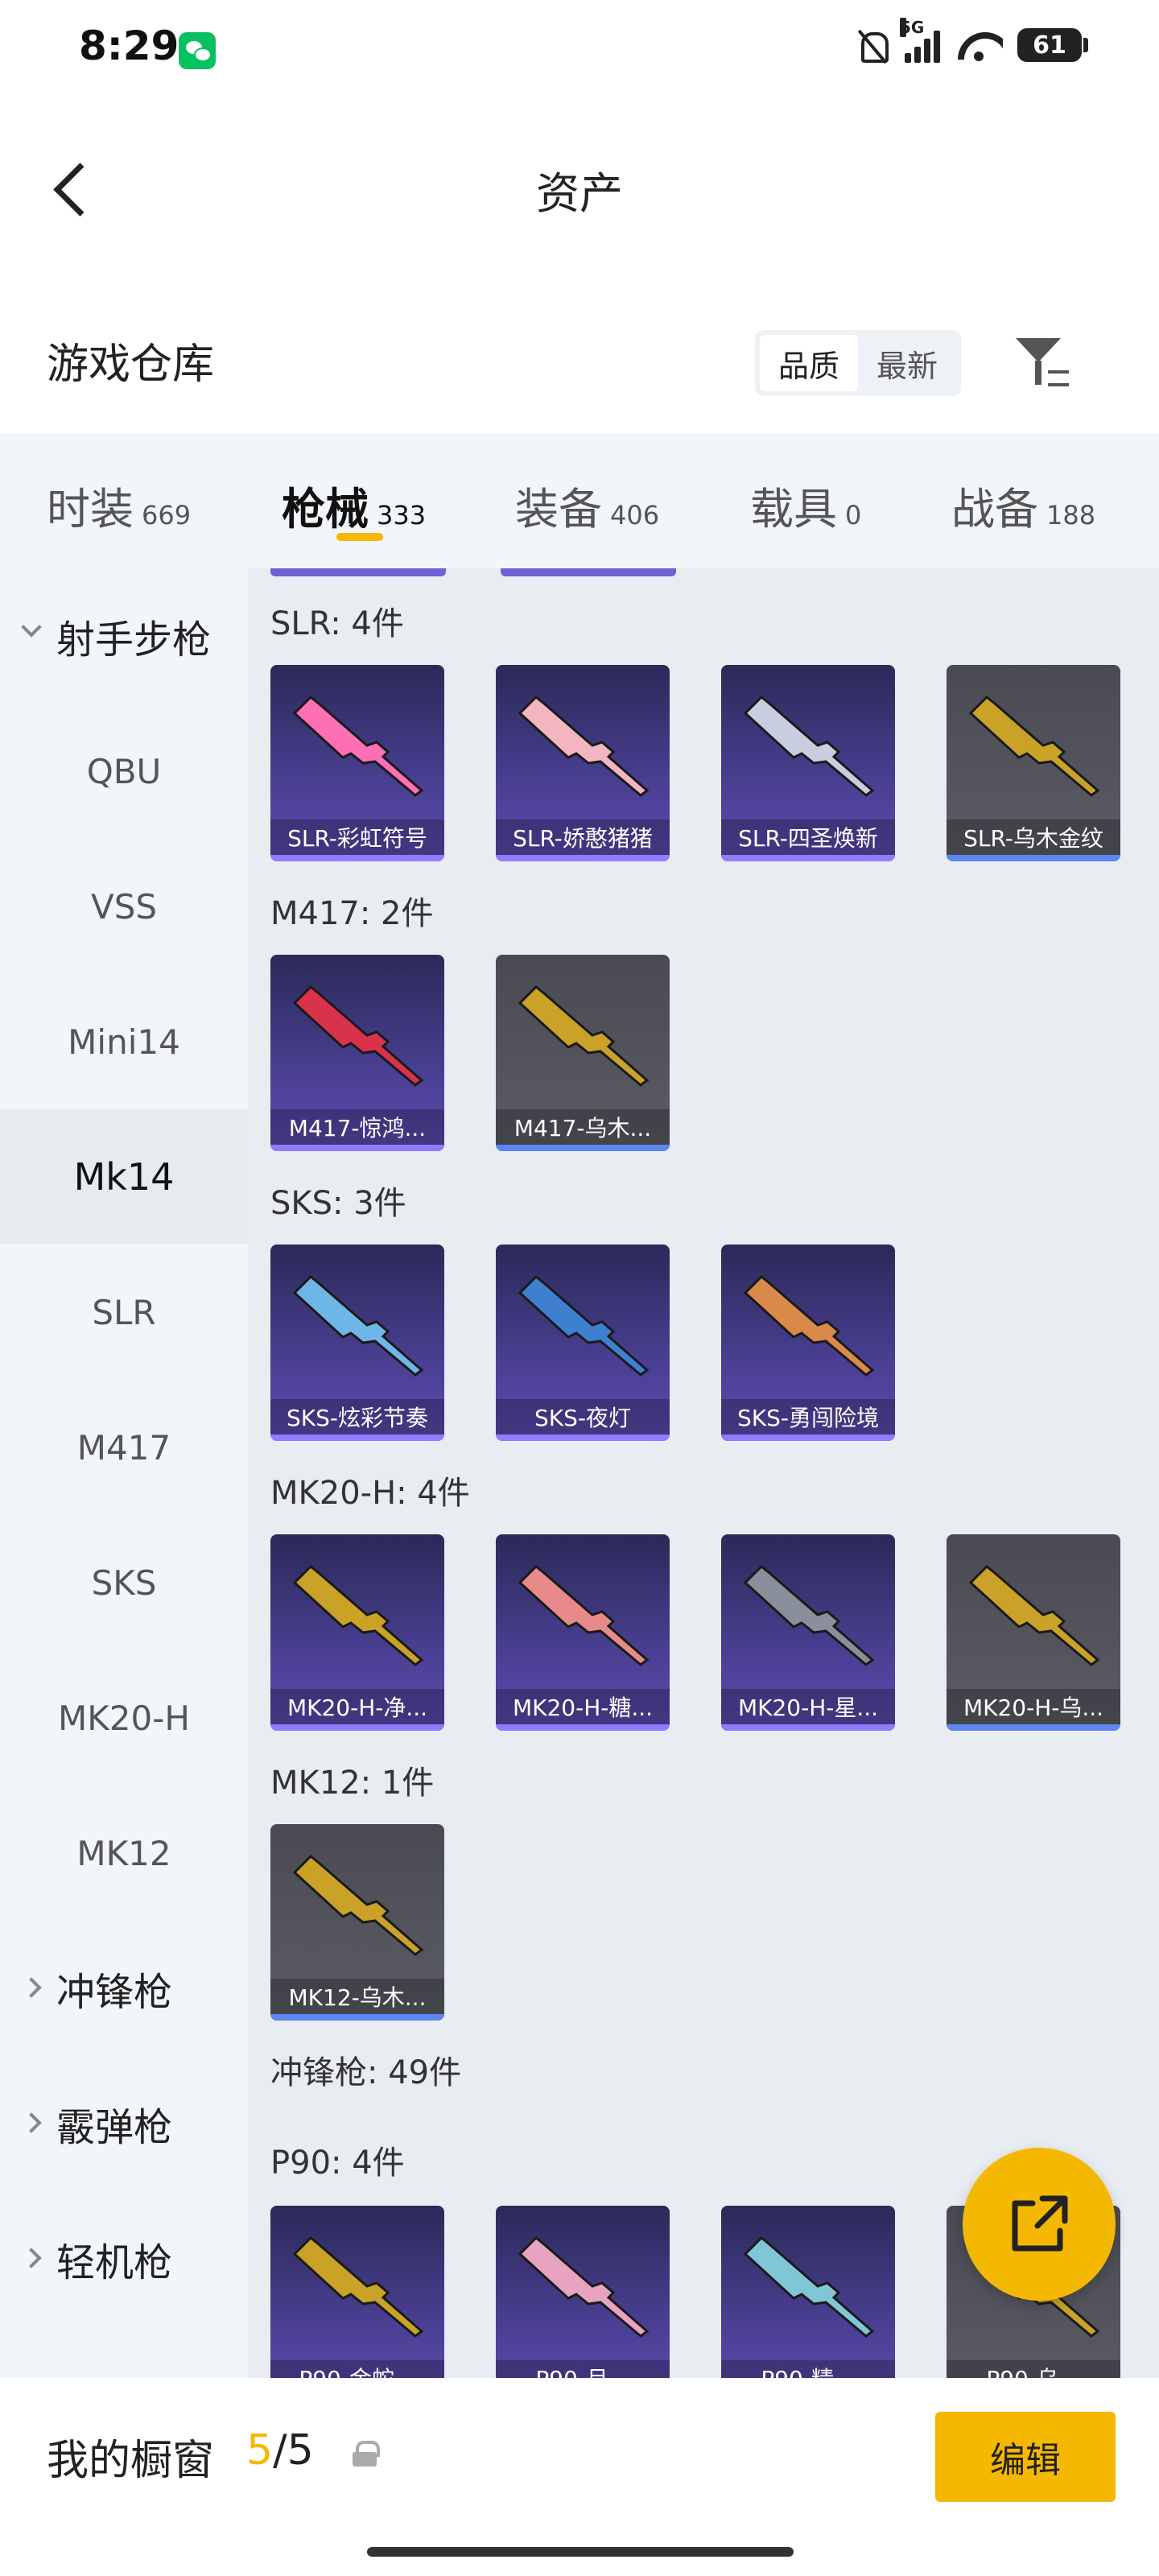 This screenshot has width=1159, height=2576. Describe the element at coordinates (808, 837) in the screenshot. I see `weapon-card-label: SLR-四圣焕新` at that location.